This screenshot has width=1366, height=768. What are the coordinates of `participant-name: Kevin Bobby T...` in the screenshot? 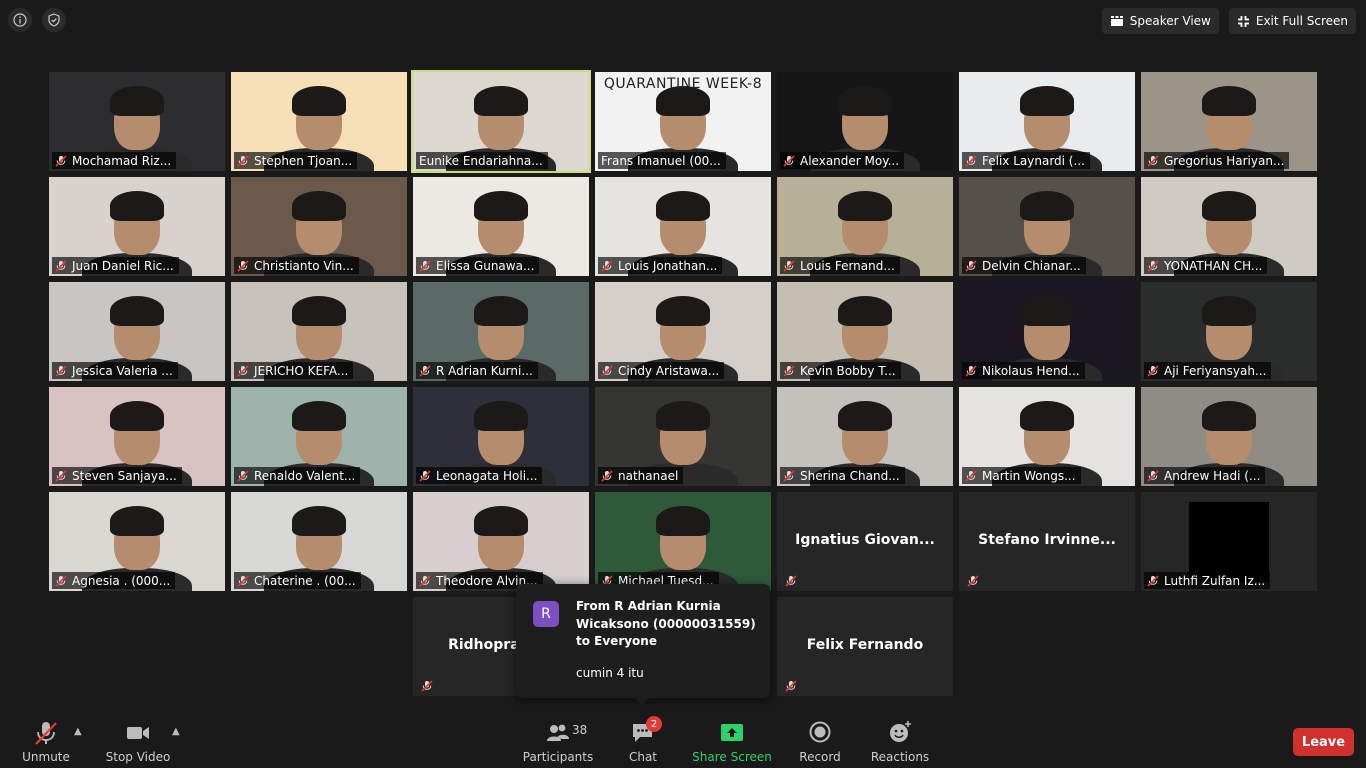 It's located at (848, 370).